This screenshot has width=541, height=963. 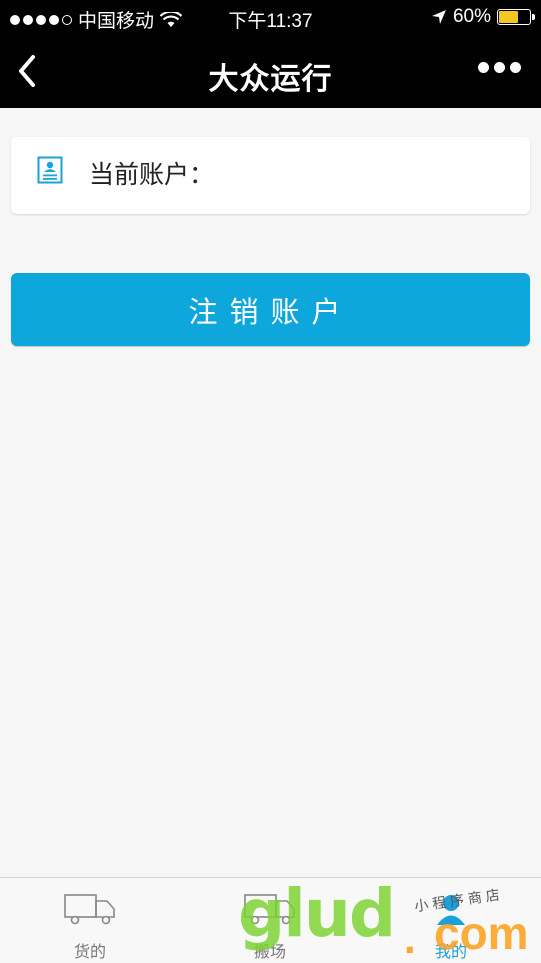 I want to click on battery-percent: 60%, so click(x=471, y=16).